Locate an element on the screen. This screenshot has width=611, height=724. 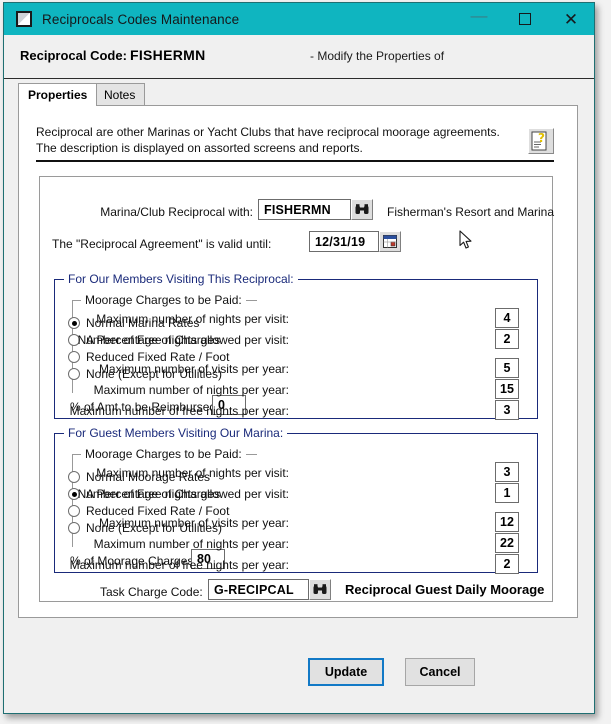
date-picker-button is located at coordinates (390, 241).